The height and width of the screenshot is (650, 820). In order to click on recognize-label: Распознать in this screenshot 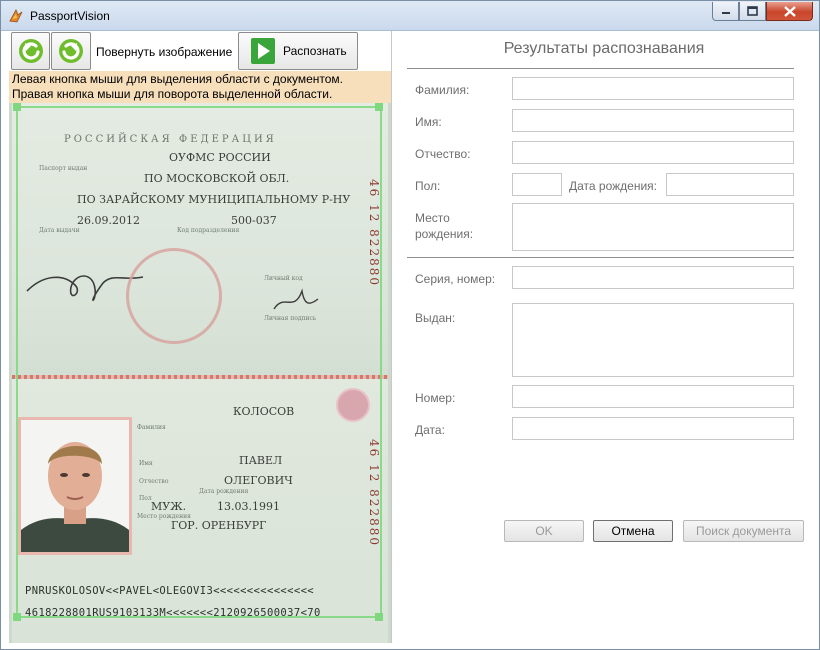, I will do `click(315, 51)`.